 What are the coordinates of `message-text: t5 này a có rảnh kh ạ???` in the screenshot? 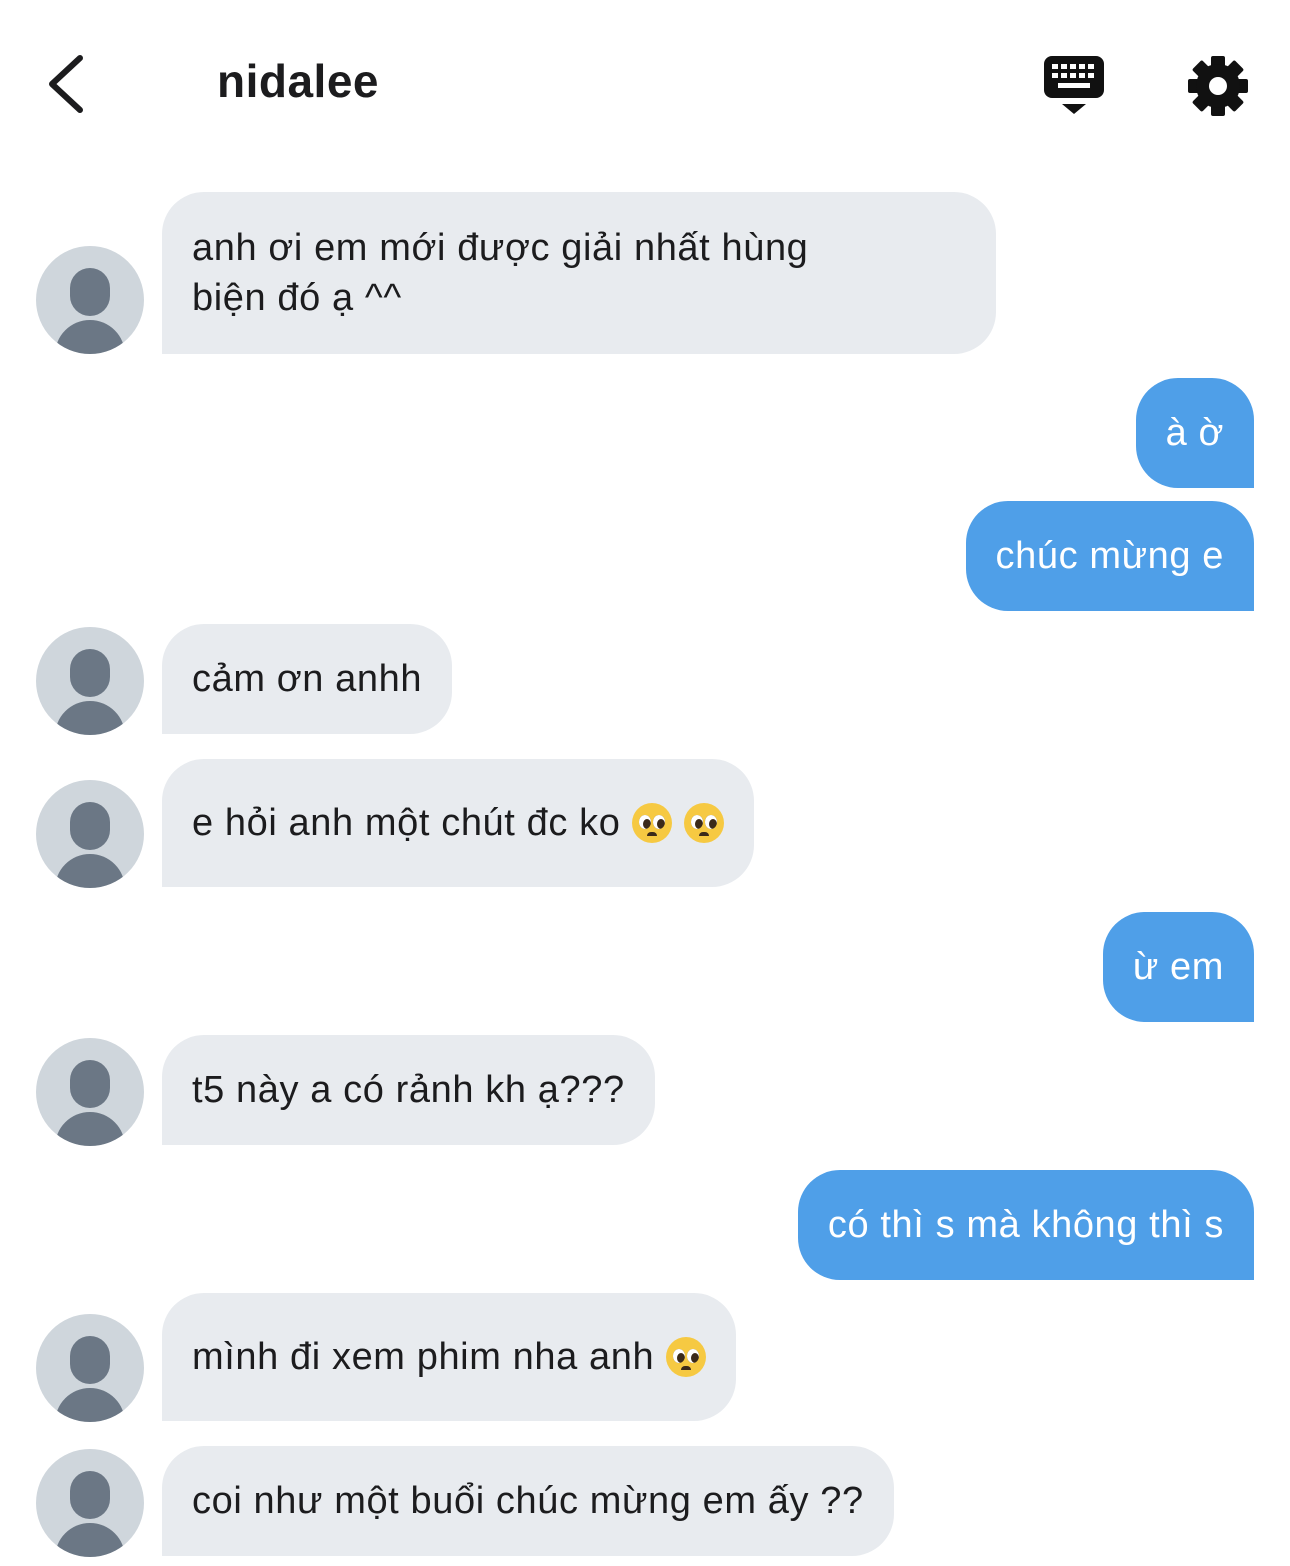 It's located at (408, 1090).